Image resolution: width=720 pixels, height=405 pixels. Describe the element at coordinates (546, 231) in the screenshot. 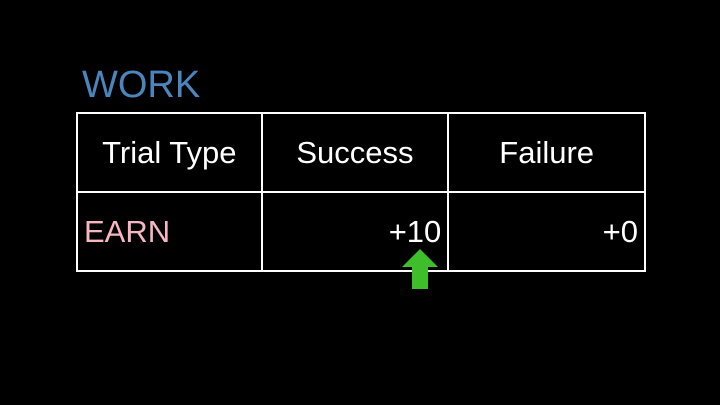

I see `cell-failure-value: +0` at that location.